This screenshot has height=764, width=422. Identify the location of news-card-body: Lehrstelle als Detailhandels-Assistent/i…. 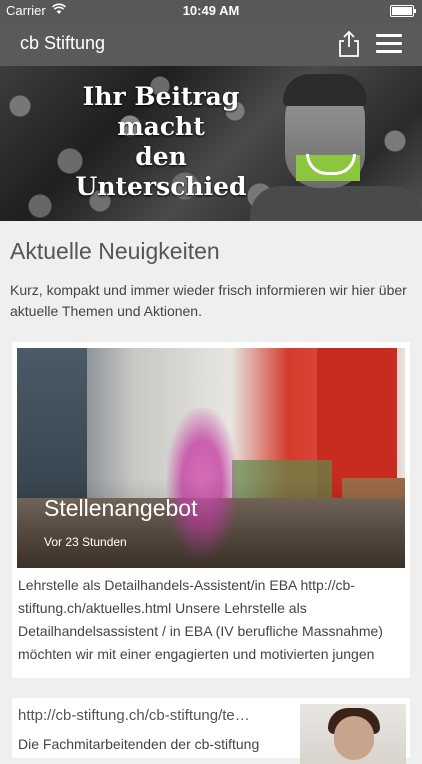
(200, 619).